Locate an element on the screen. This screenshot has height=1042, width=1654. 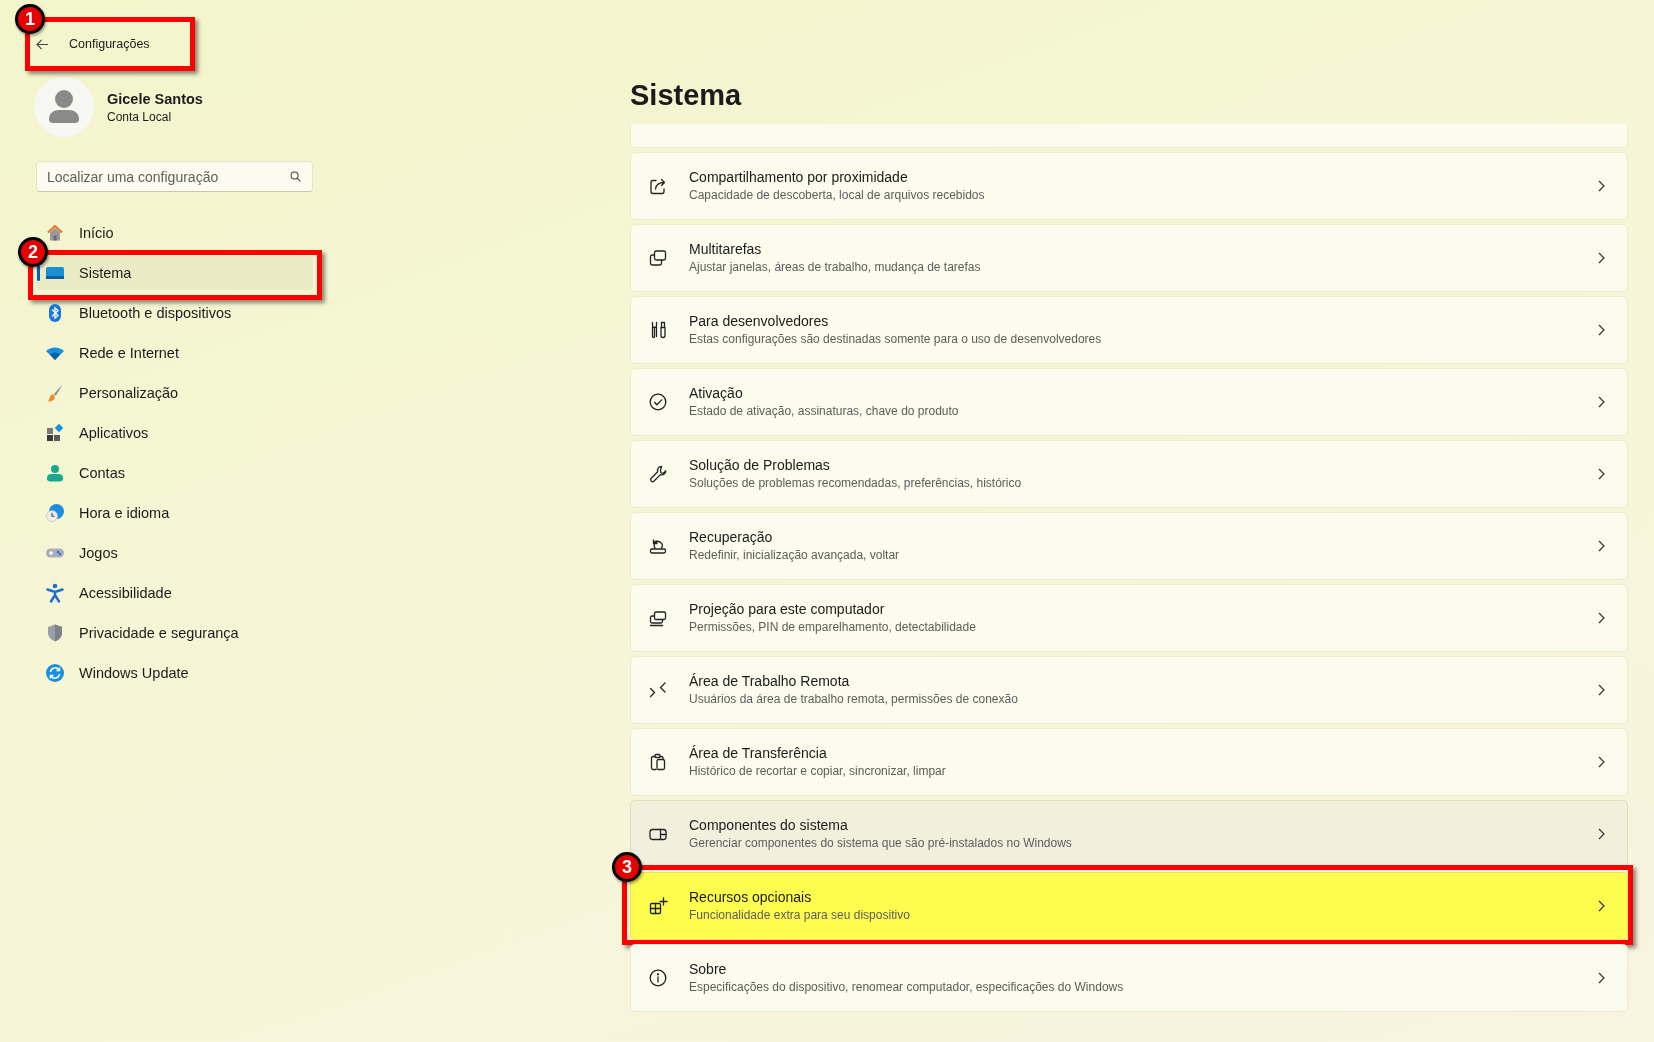
nav-item: Aplicativos is located at coordinates (174, 433).